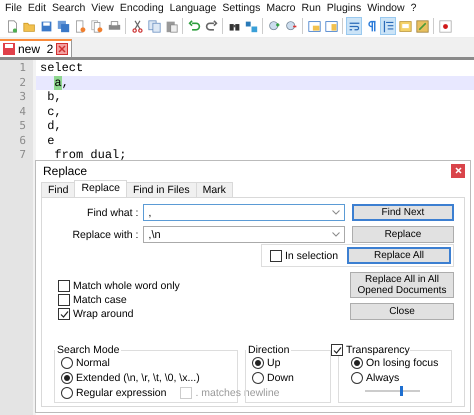 The image size is (474, 415). I want to click on zoom-out-icon, so click(291, 26).